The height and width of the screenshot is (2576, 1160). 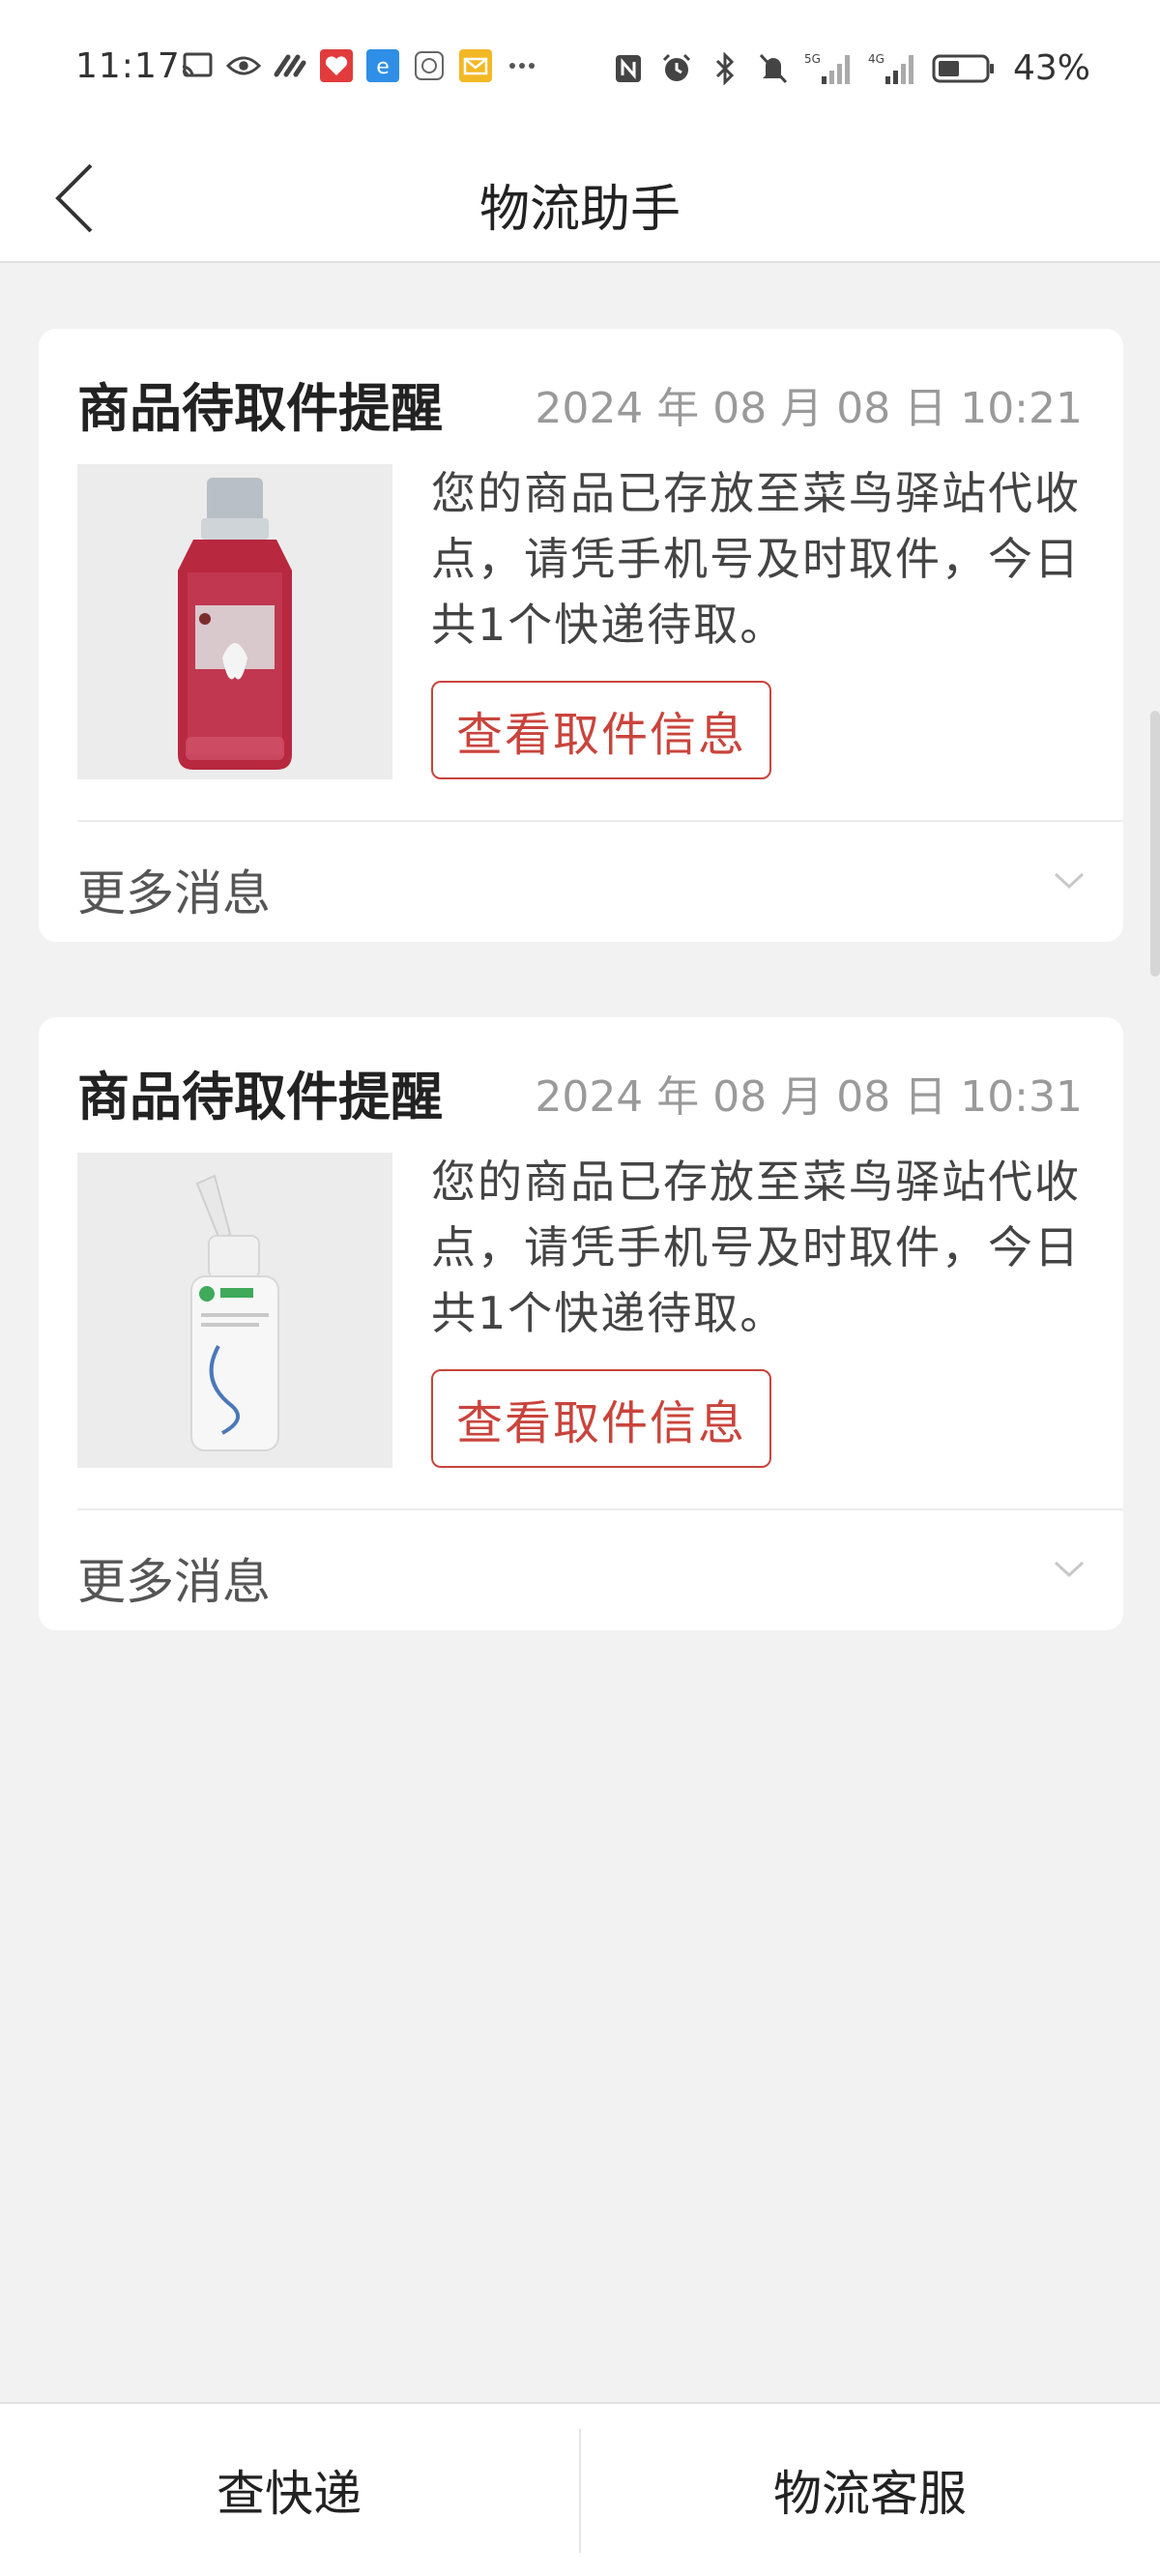 I want to click on more-dots-icon, so click(x=522, y=65).